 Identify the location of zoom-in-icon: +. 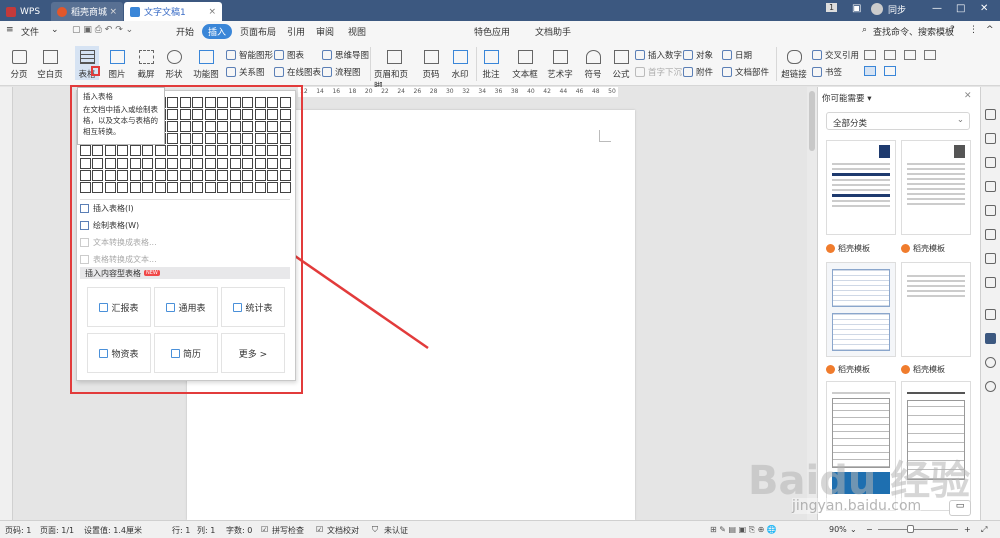
(967, 529).